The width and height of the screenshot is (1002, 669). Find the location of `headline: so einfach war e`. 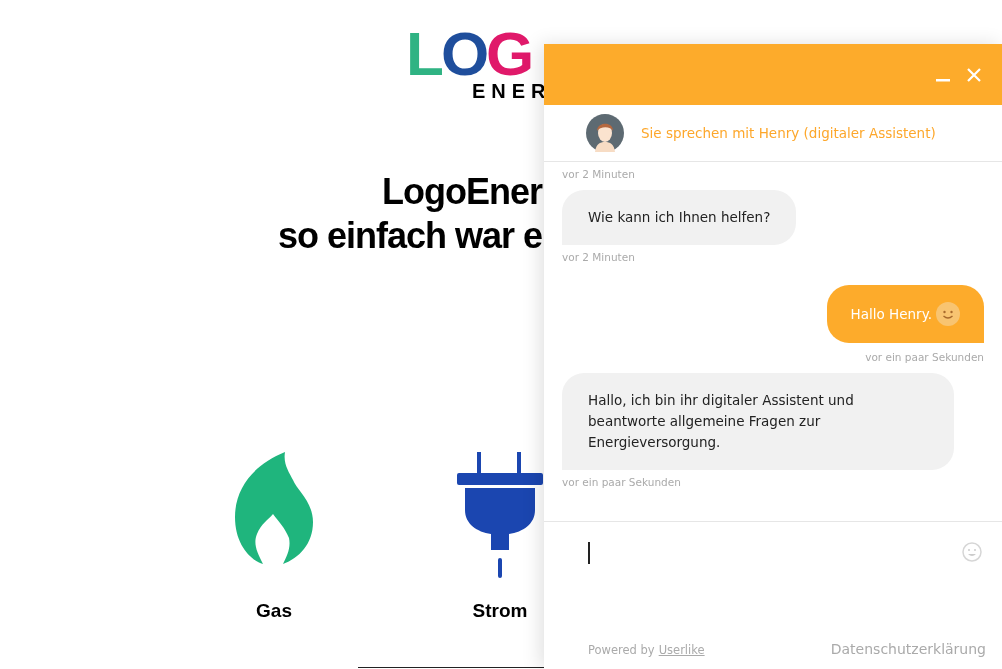

headline: so einfach war e is located at coordinates (409, 236).